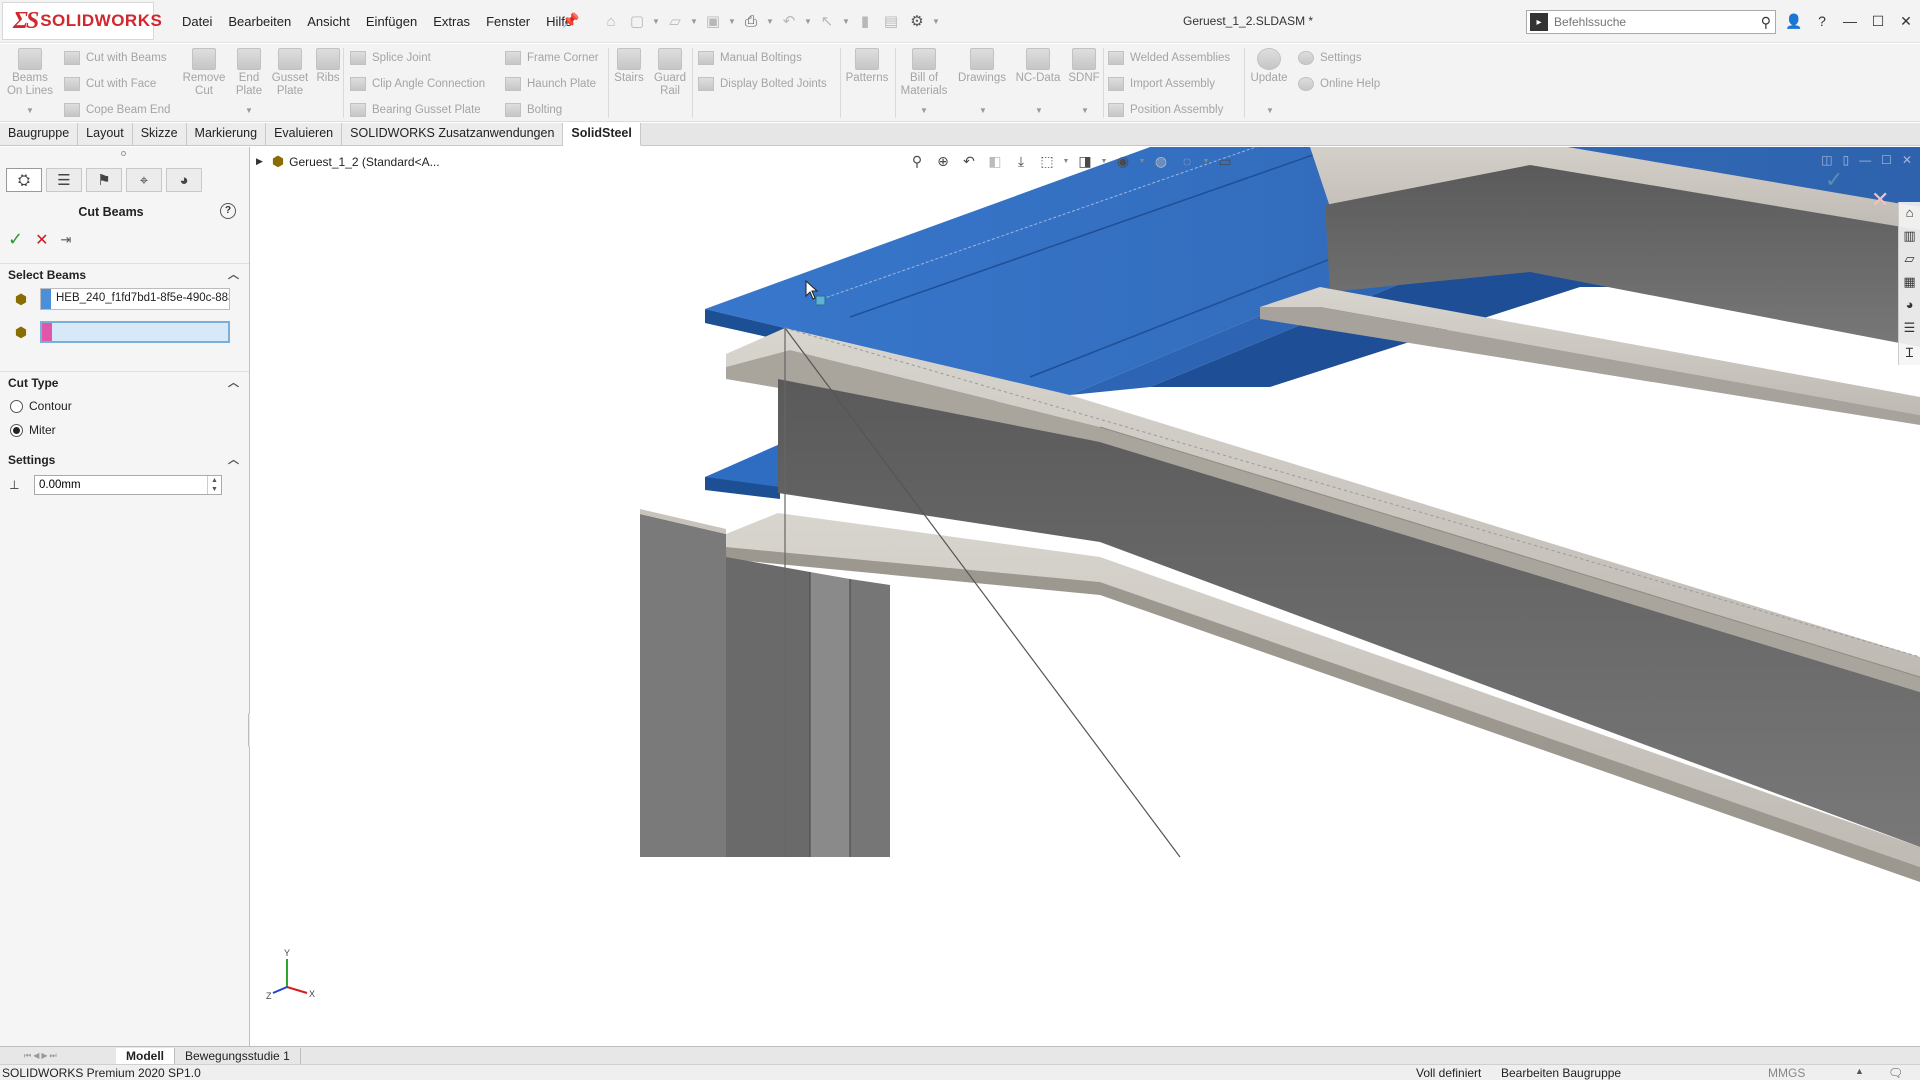 The image size is (1920, 1080). What do you see at coordinates (1644, 22) in the screenshot?
I see `search-input` at bounding box center [1644, 22].